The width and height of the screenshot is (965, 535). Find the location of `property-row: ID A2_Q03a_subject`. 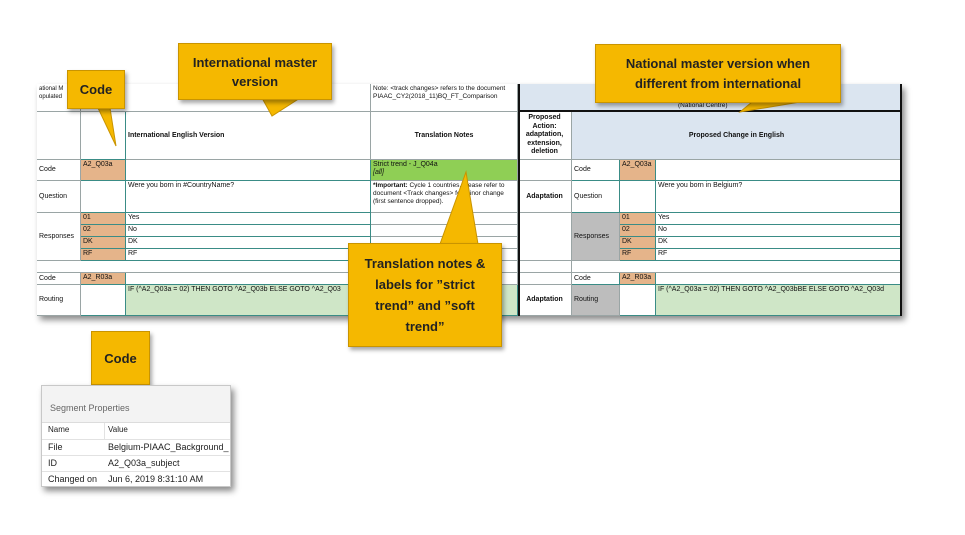

property-row: ID A2_Q03a_subject is located at coordinates (136, 463).